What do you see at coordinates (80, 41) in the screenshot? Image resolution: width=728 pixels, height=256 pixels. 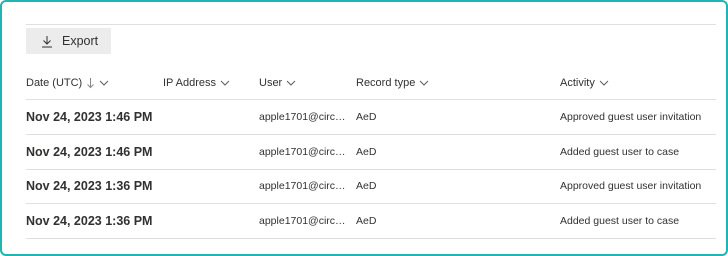 I see `export-label: Export` at bounding box center [80, 41].